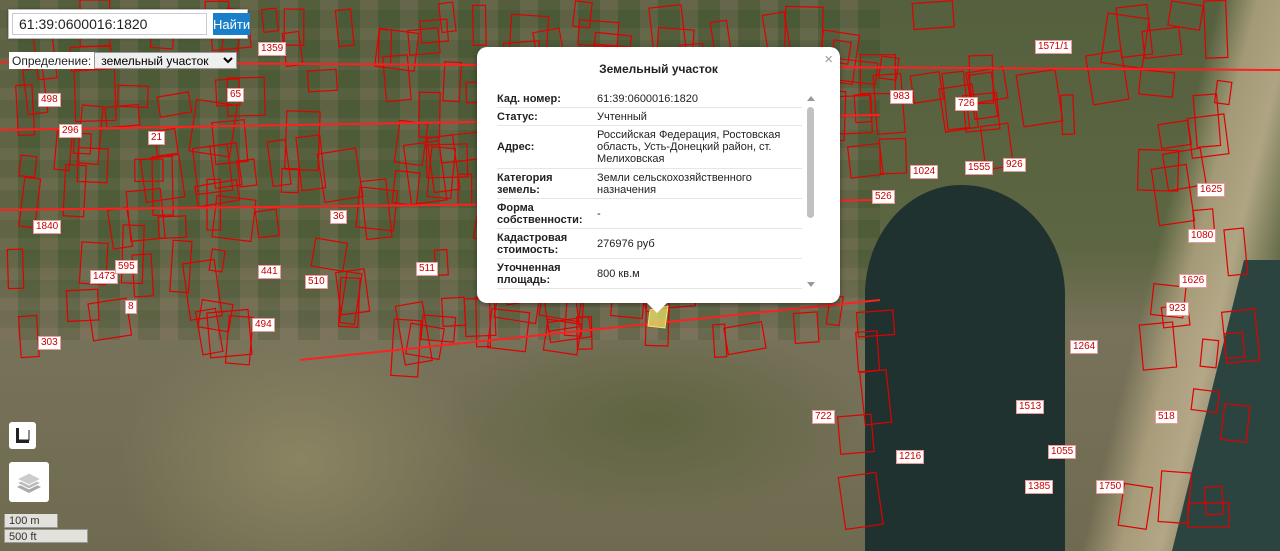  What do you see at coordinates (1177, 309) in the screenshot?
I see `parcel-number-label: 923` at bounding box center [1177, 309].